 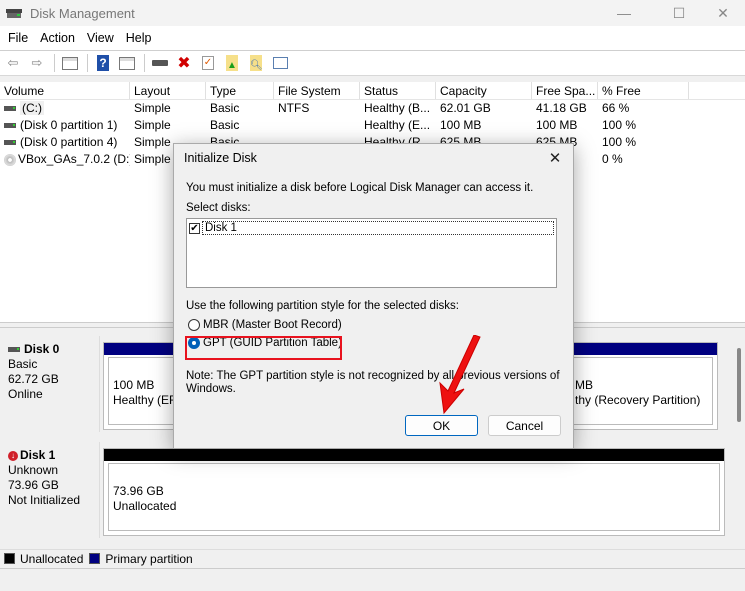 What do you see at coordinates (256, 63) in the screenshot?
I see `rescan-button: 🔍︎` at bounding box center [256, 63].